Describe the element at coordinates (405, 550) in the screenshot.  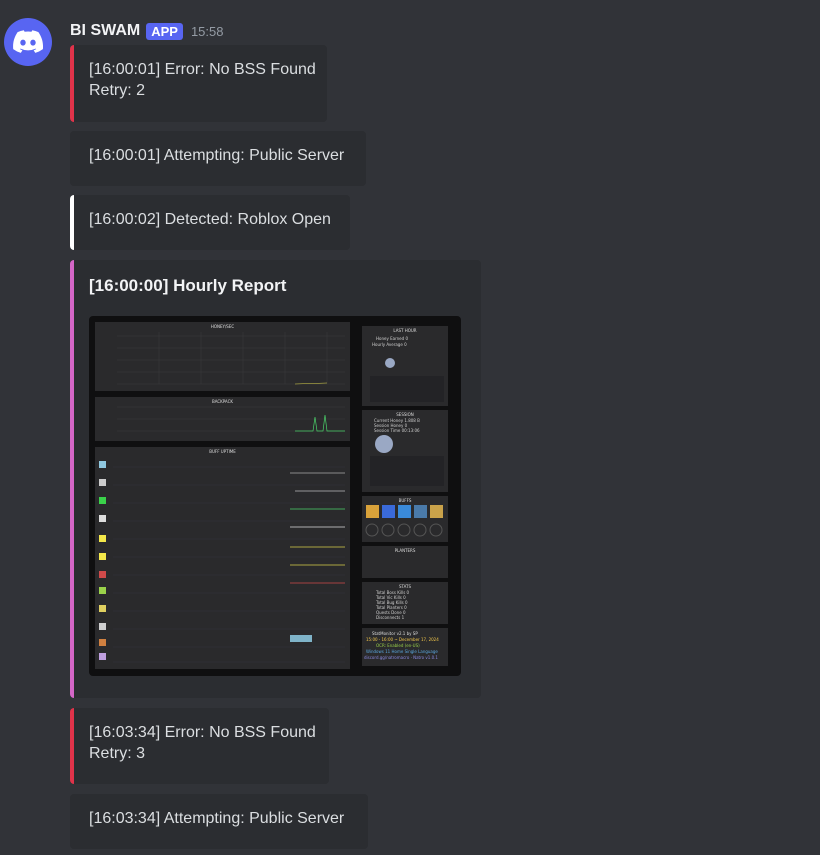
I see `planters-title: PLANTERS` at that location.